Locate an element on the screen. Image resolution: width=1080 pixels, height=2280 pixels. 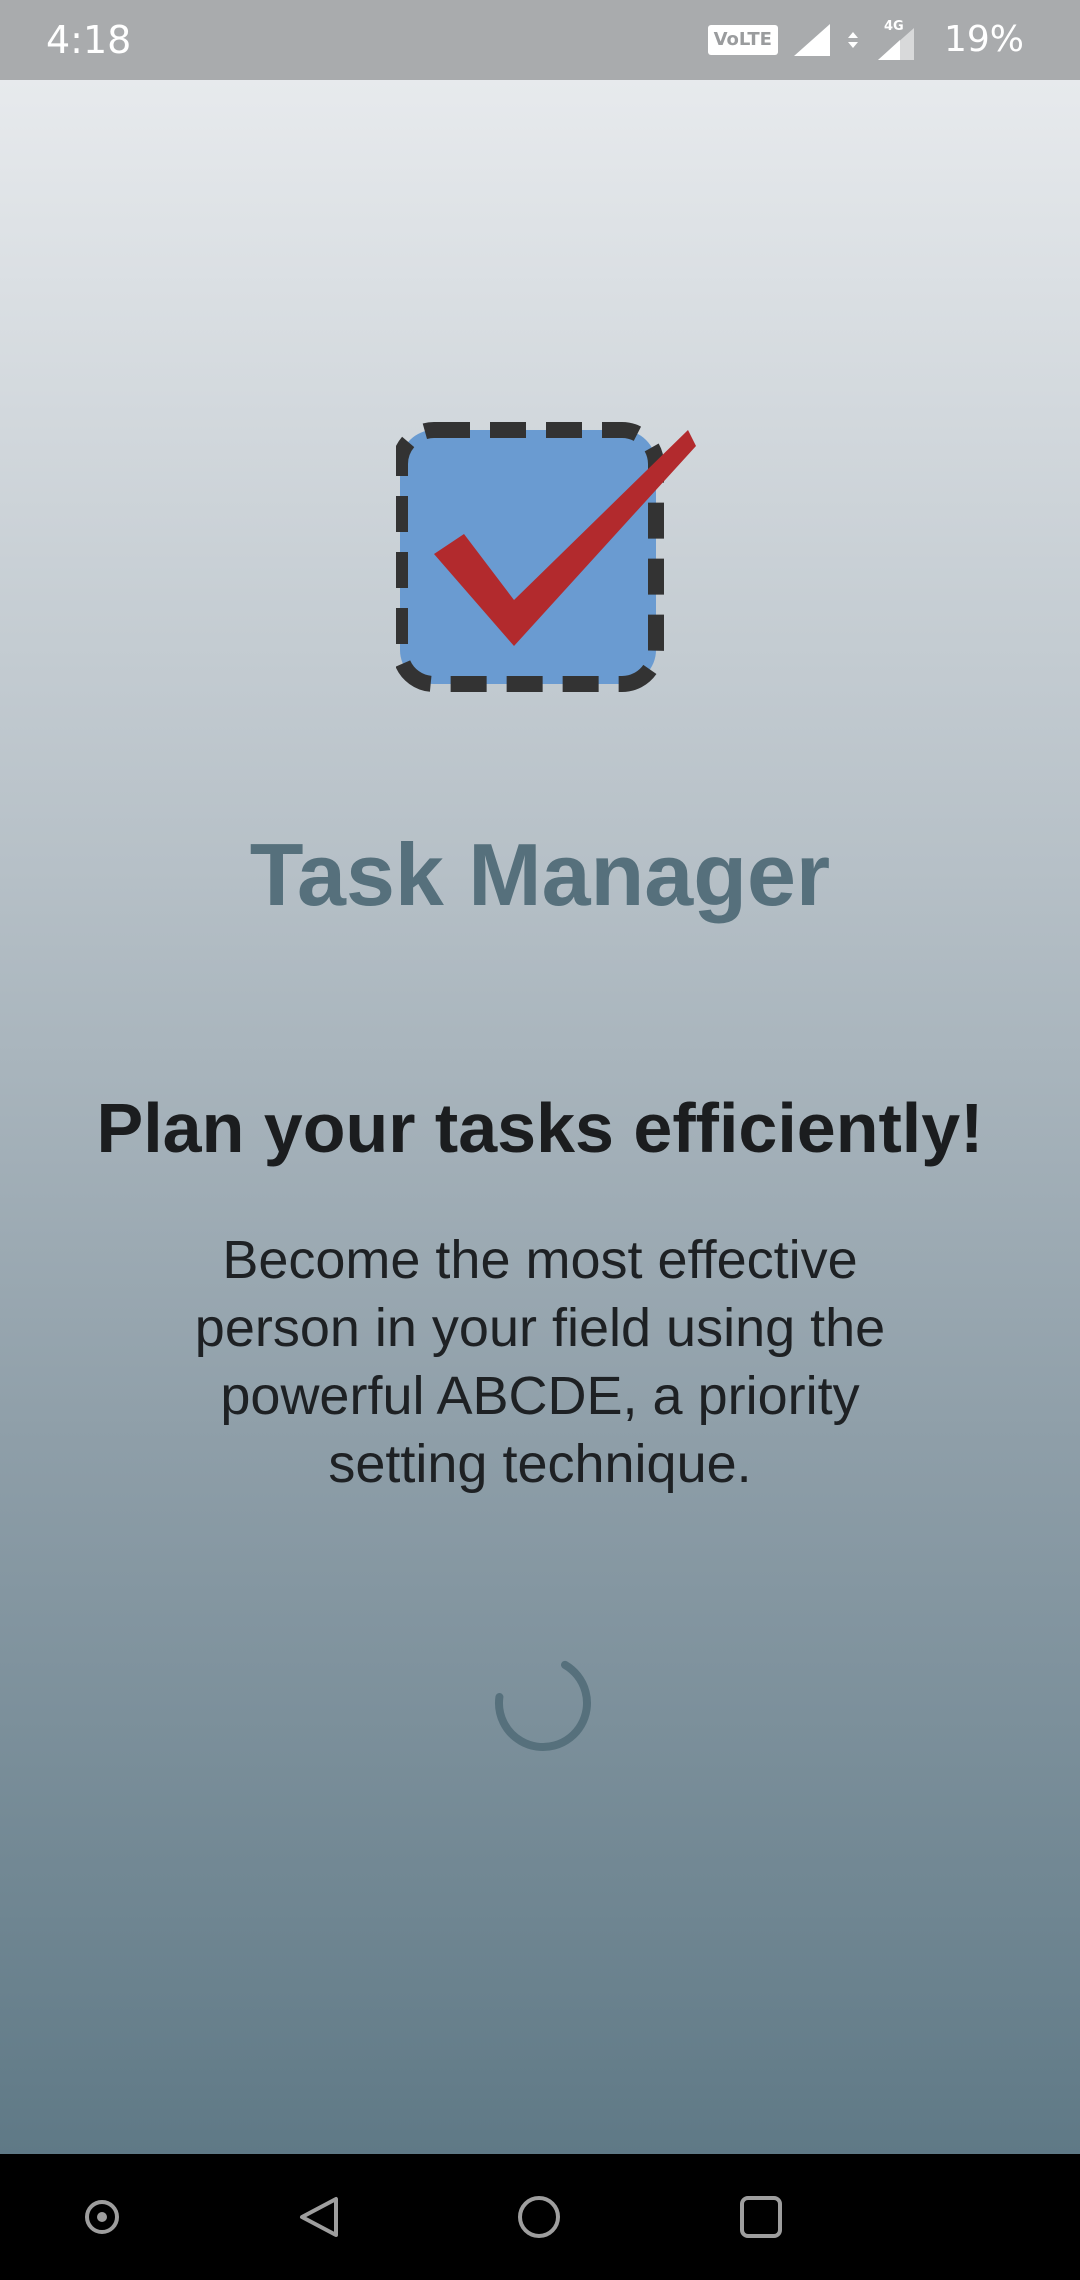
assistant-button-icon is located at coordinates (102, 2217).